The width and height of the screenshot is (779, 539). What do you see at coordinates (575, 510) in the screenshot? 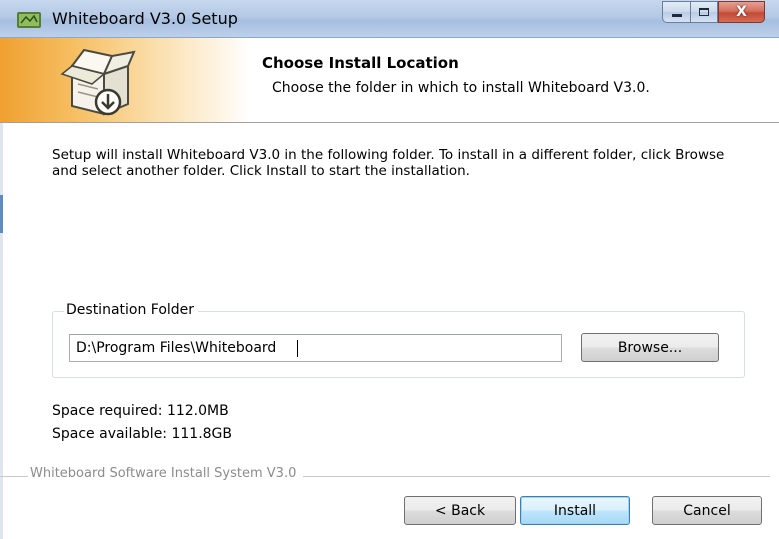
I see `install-button: Install` at bounding box center [575, 510].